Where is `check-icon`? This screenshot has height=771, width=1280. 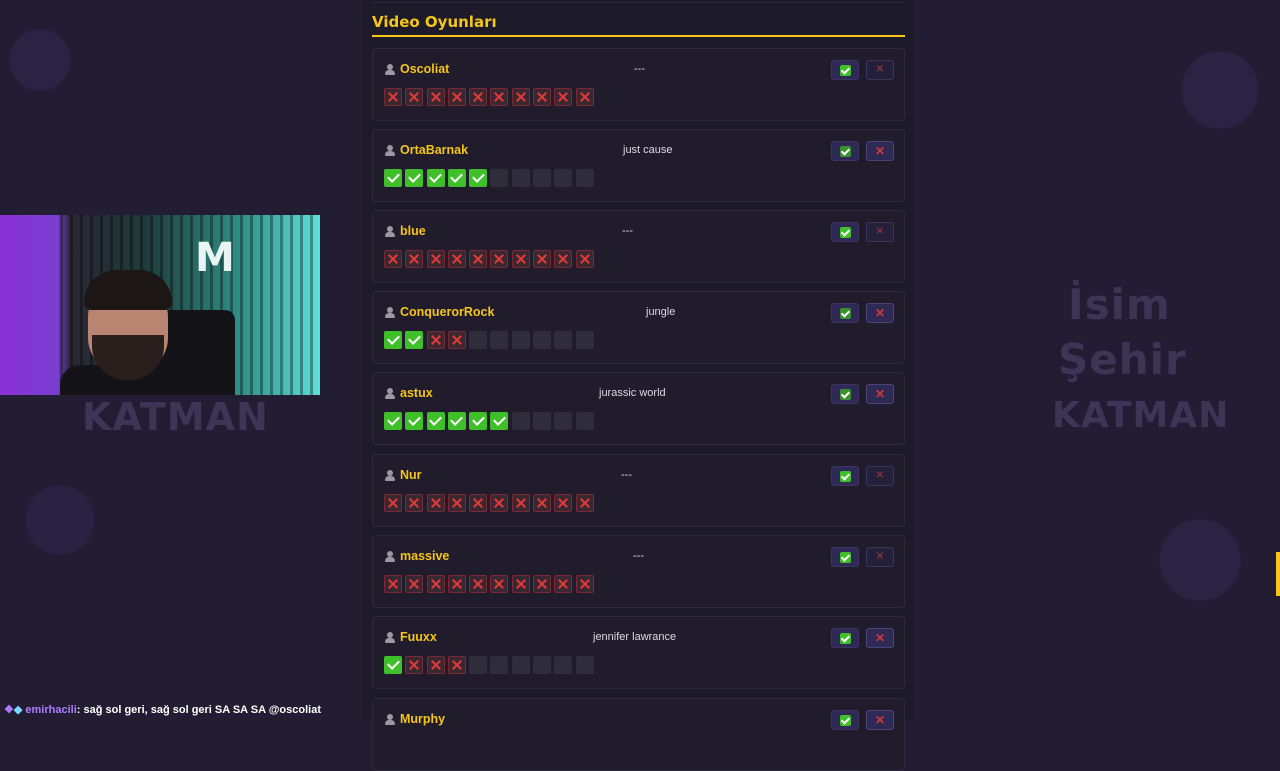
check-icon is located at coordinates (845, 151).